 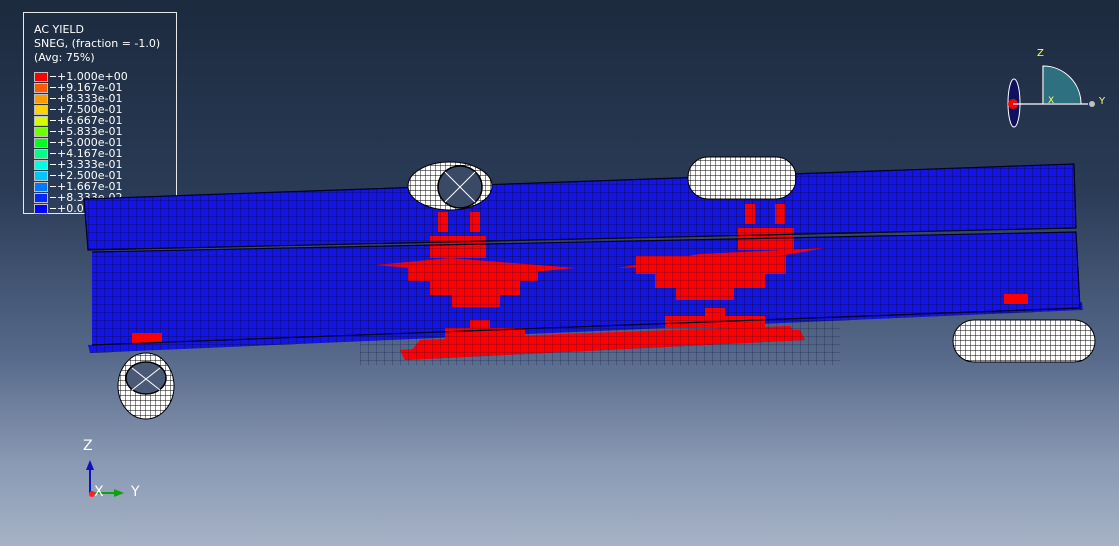 What do you see at coordinates (1051, 101) in the screenshot?
I see `triad-x-label: X` at bounding box center [1051, 101].